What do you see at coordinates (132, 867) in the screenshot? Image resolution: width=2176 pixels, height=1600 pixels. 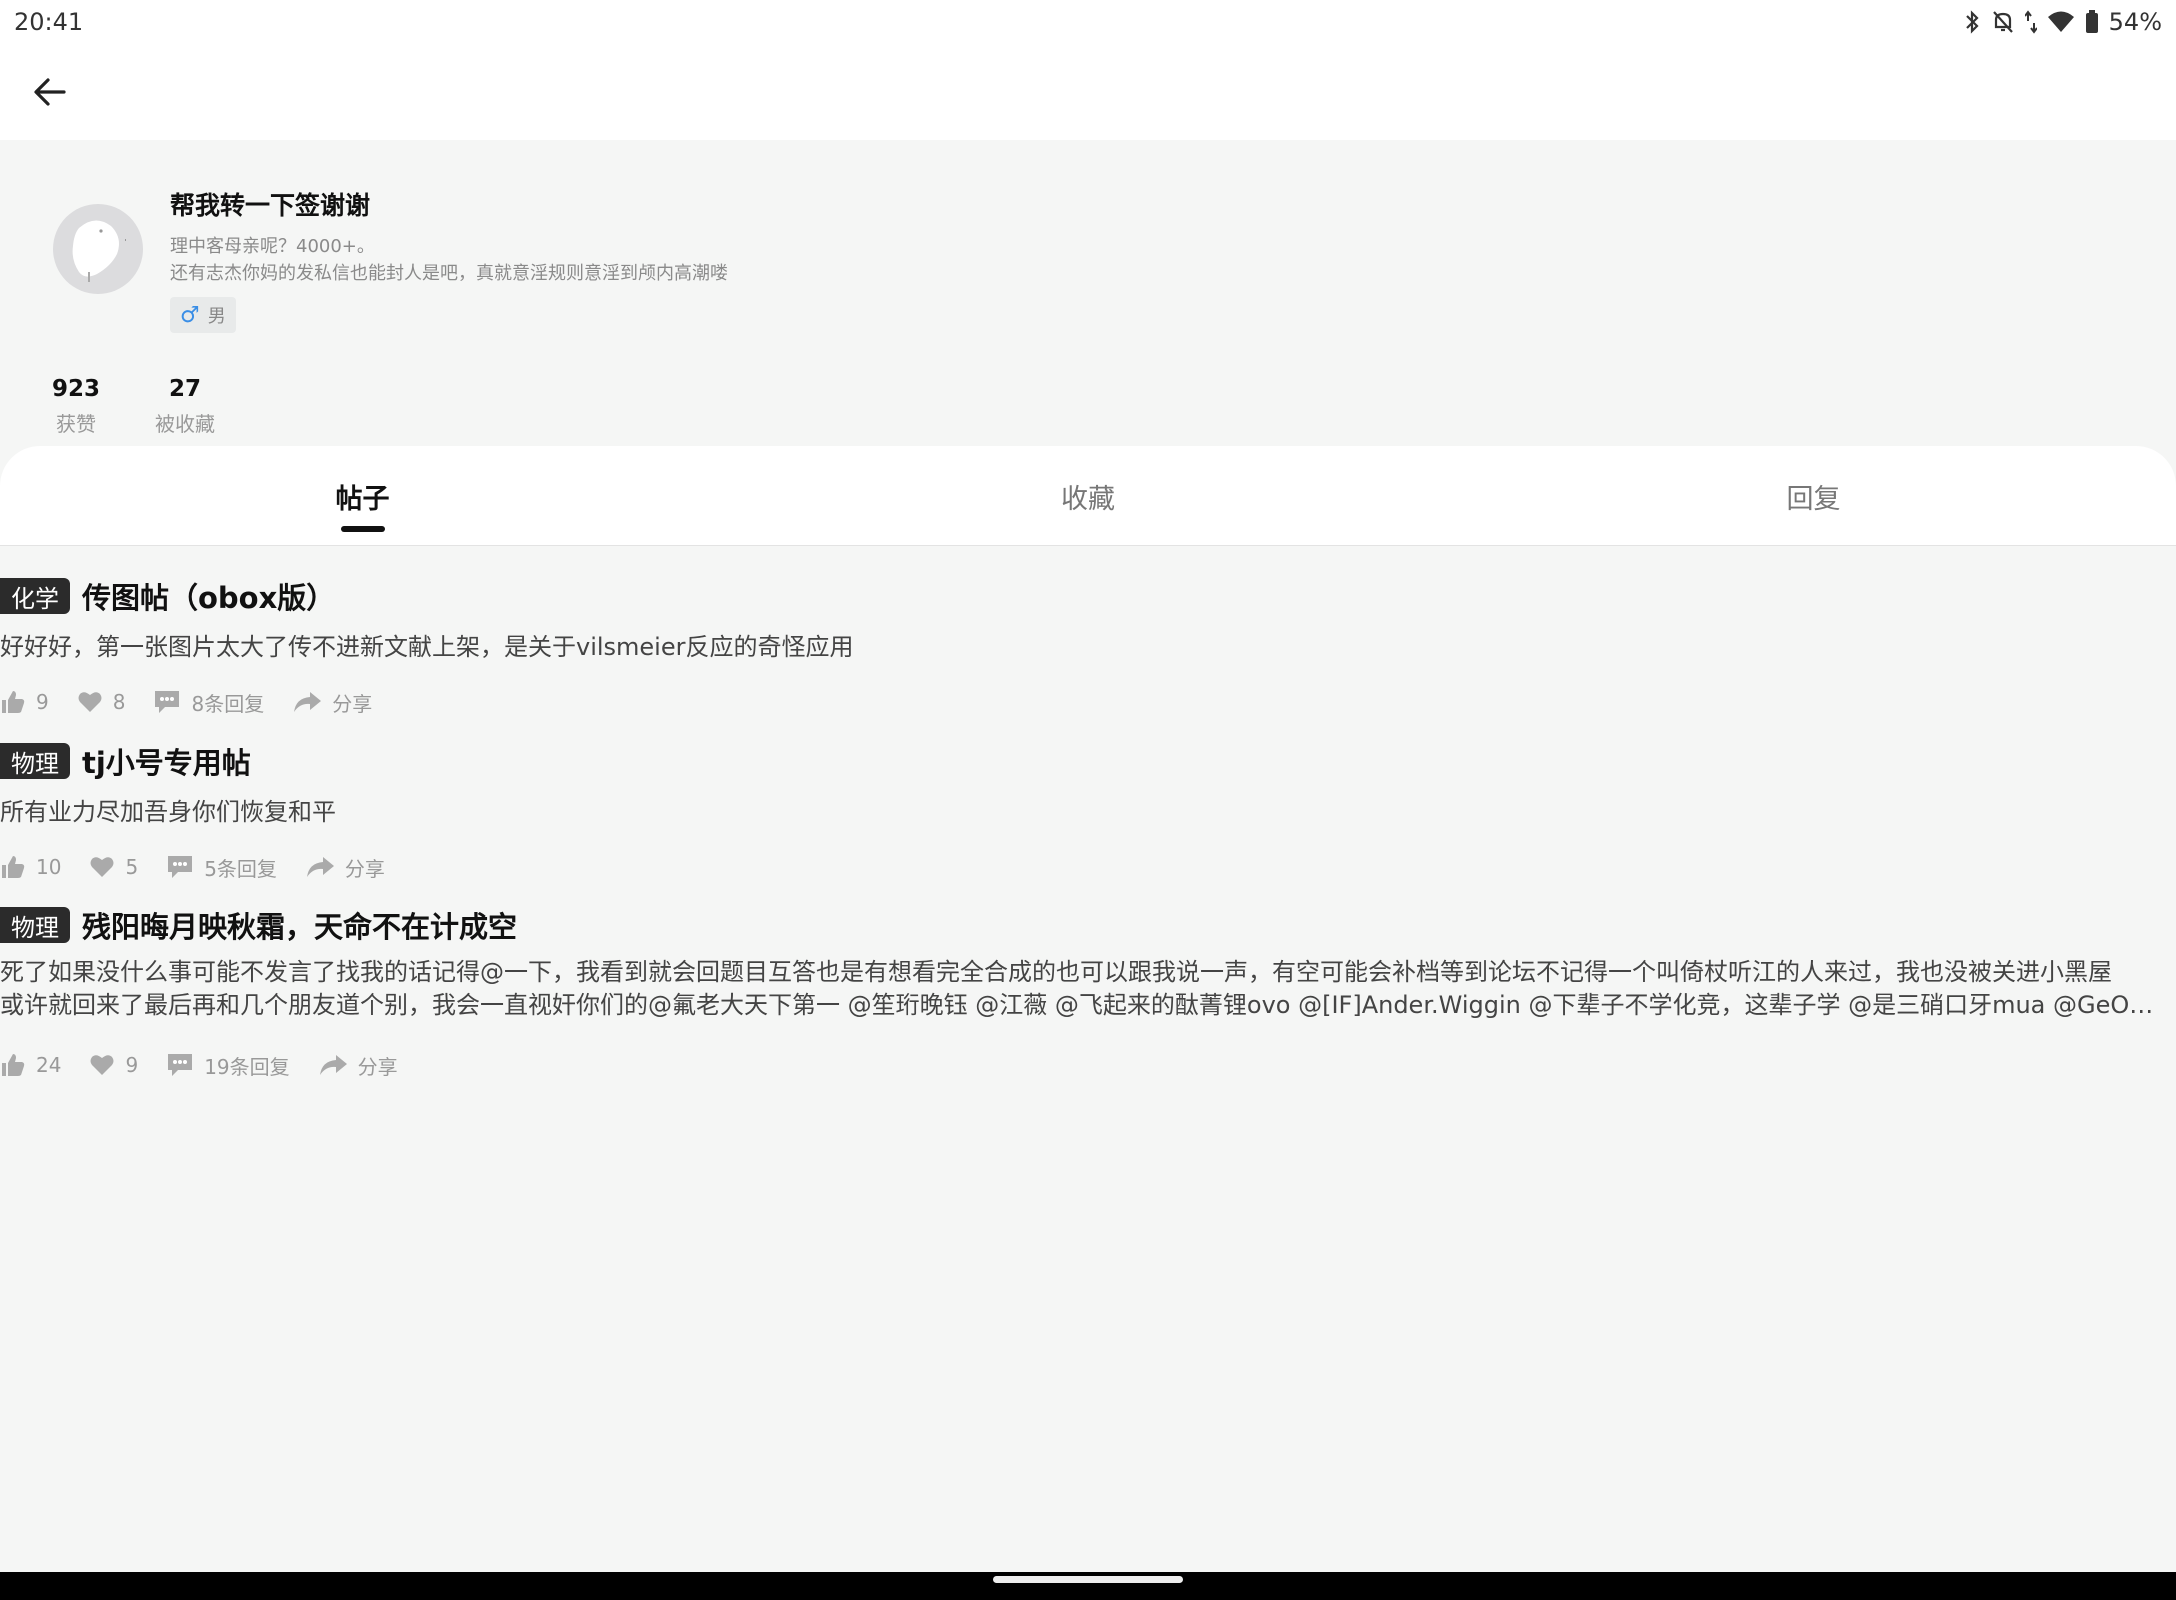 I see `favorite-count: 5` at bounding box center [132, 867].